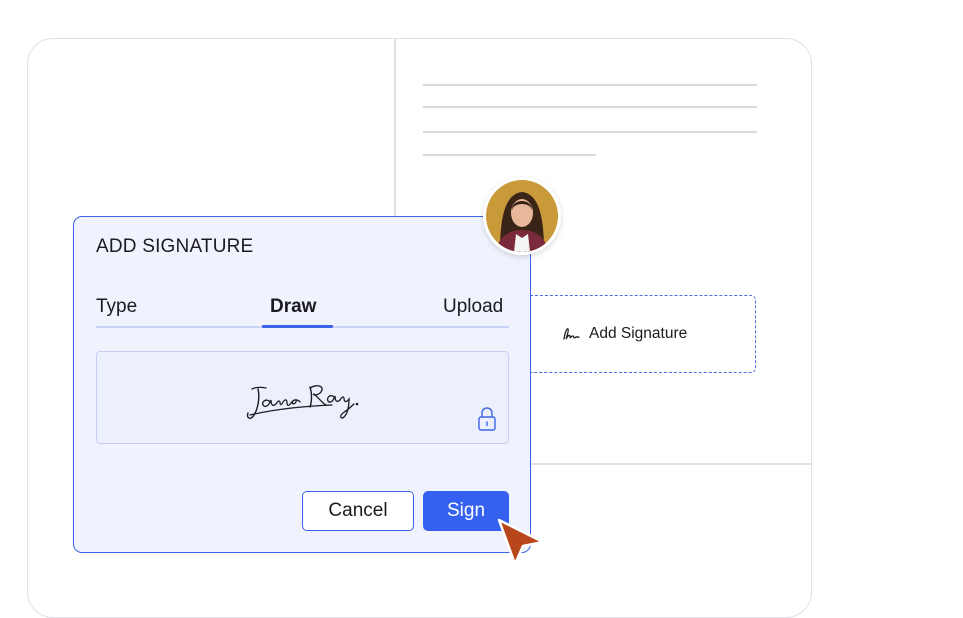 The height and width of the screenshot is (618, 963). What do you see at coordinates (293, 307) in the screenshot?
I see `tab-draw: Draw` at bounding box center [293, 307].